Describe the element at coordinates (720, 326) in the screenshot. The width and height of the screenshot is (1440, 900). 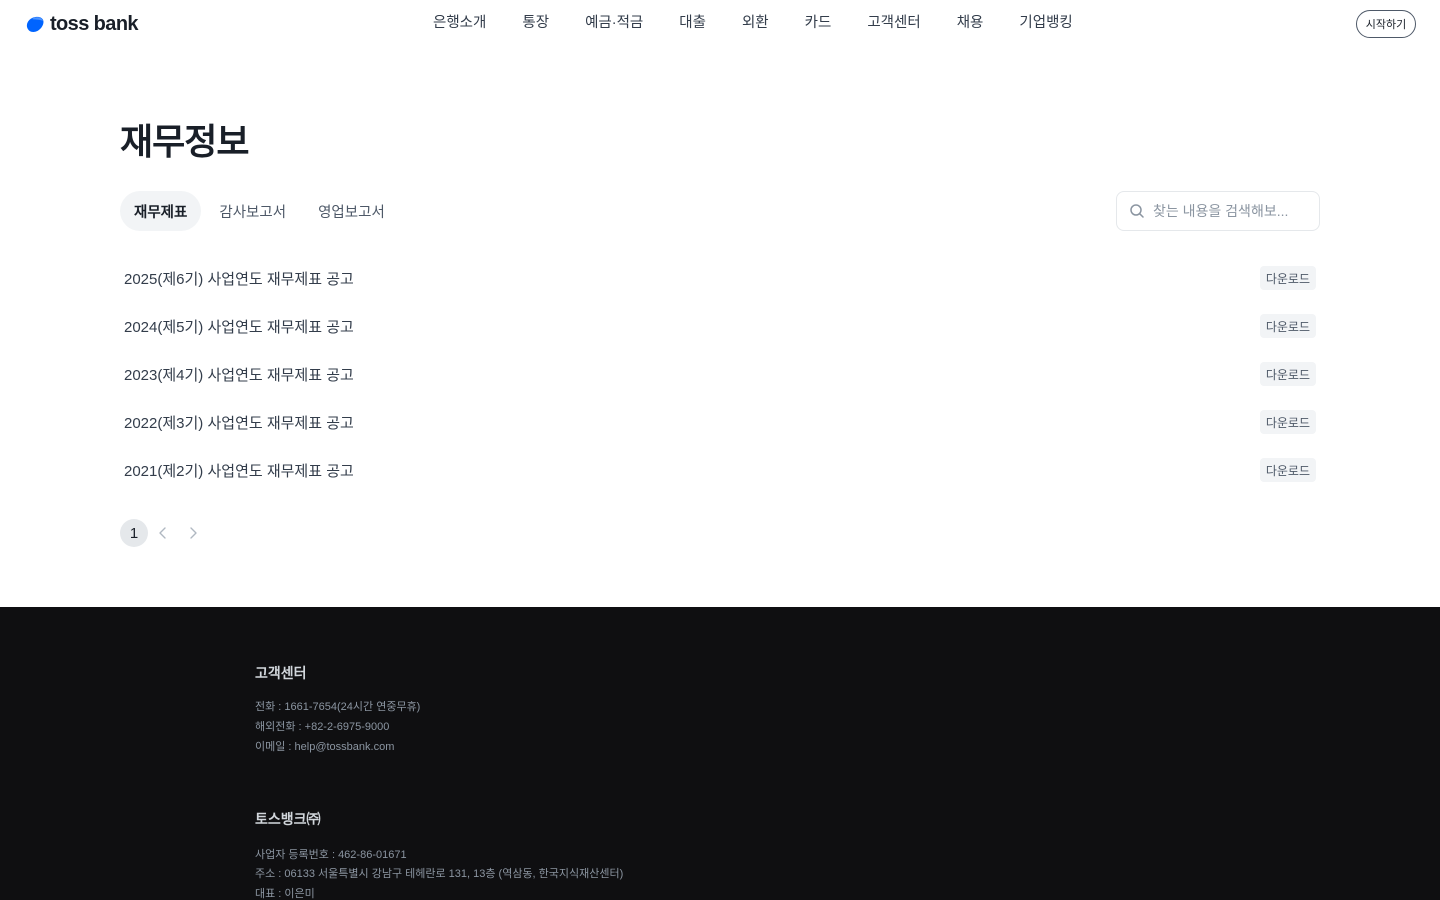
I see `list-item: 2024(제5기) 사업연도 재무제표 공고 다운로드` at that location.